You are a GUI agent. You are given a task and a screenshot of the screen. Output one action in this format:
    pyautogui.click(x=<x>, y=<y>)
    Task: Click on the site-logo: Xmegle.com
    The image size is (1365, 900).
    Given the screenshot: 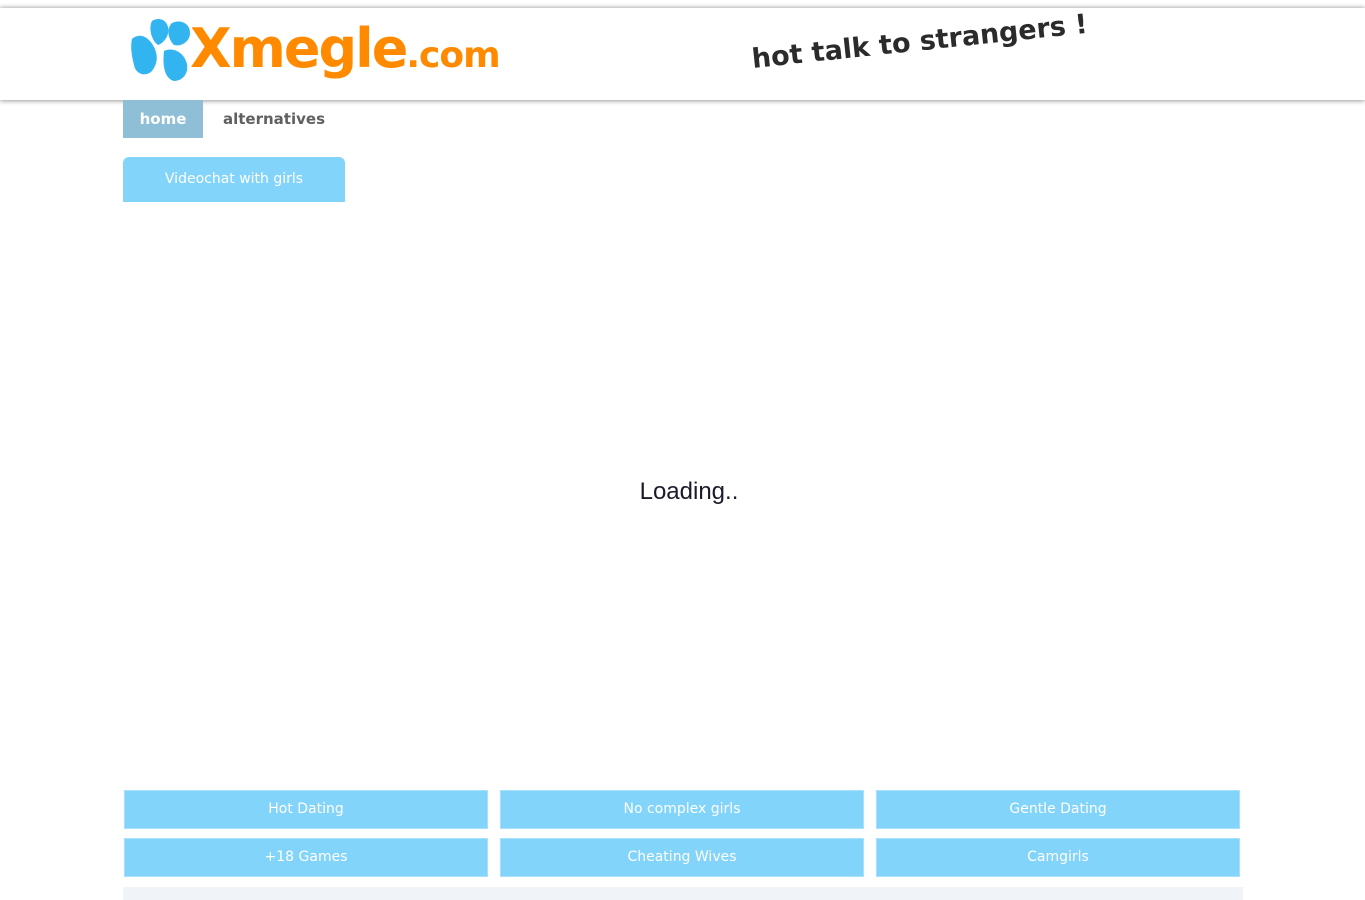 What is the action you would take?
    pyautogui.click(x=314, y=50)
    